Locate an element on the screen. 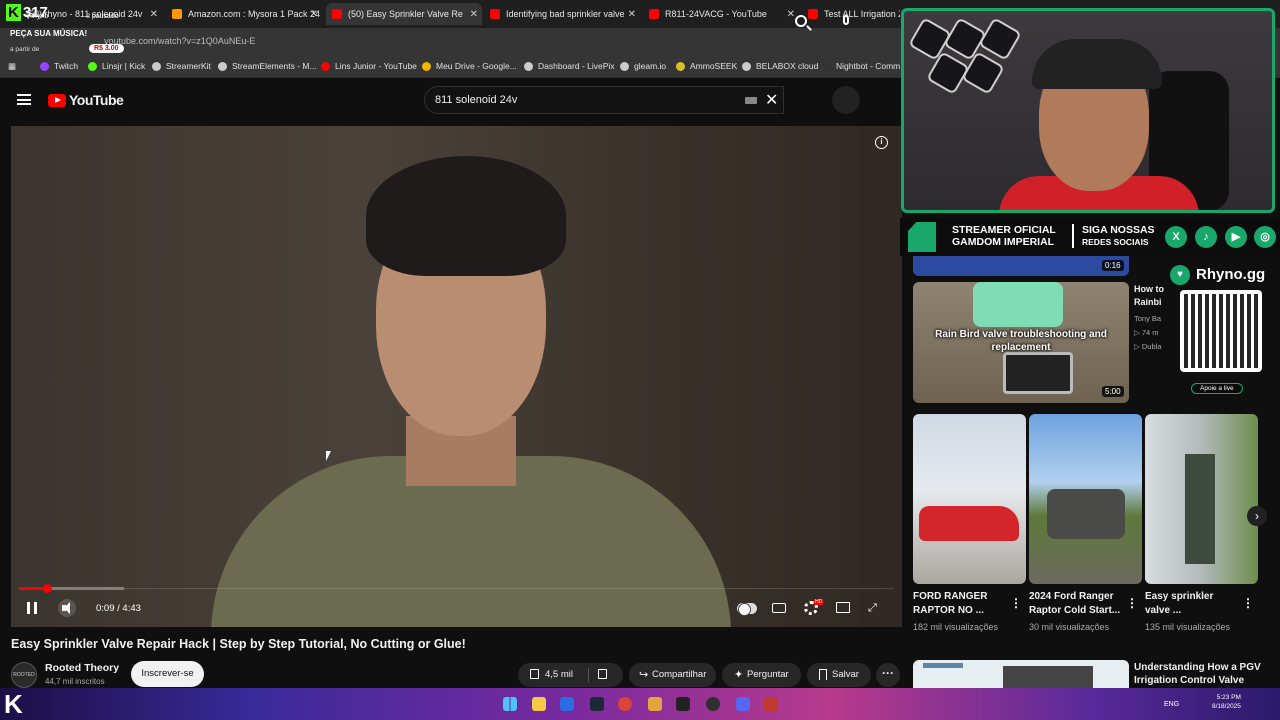 The width and height of the screenshot is (1280, 720). tab-3-active: (50) Easy Sprinkler Valve Re ✕ is located at coordinates (404, 14).